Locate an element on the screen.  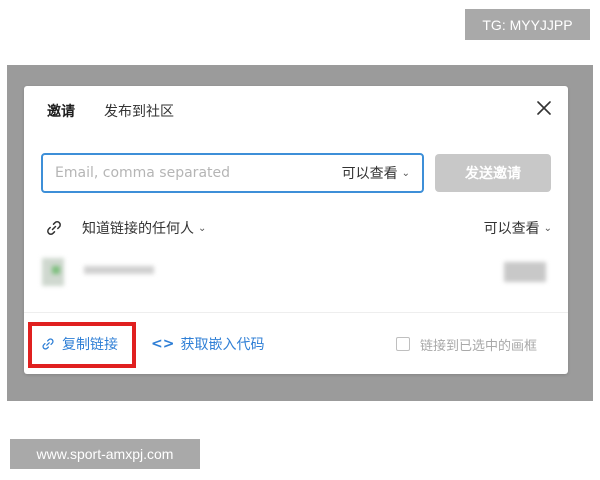
link-access-row: 知道链接的任何人 ⌄ 可以查看 ⌄ is located at coordinates (298, 228).